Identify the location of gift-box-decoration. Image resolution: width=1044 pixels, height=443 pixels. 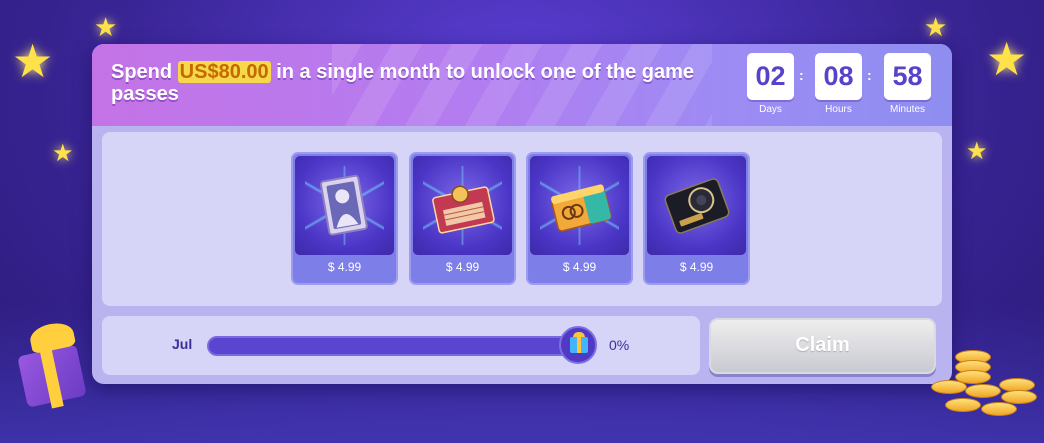
(54, 365).